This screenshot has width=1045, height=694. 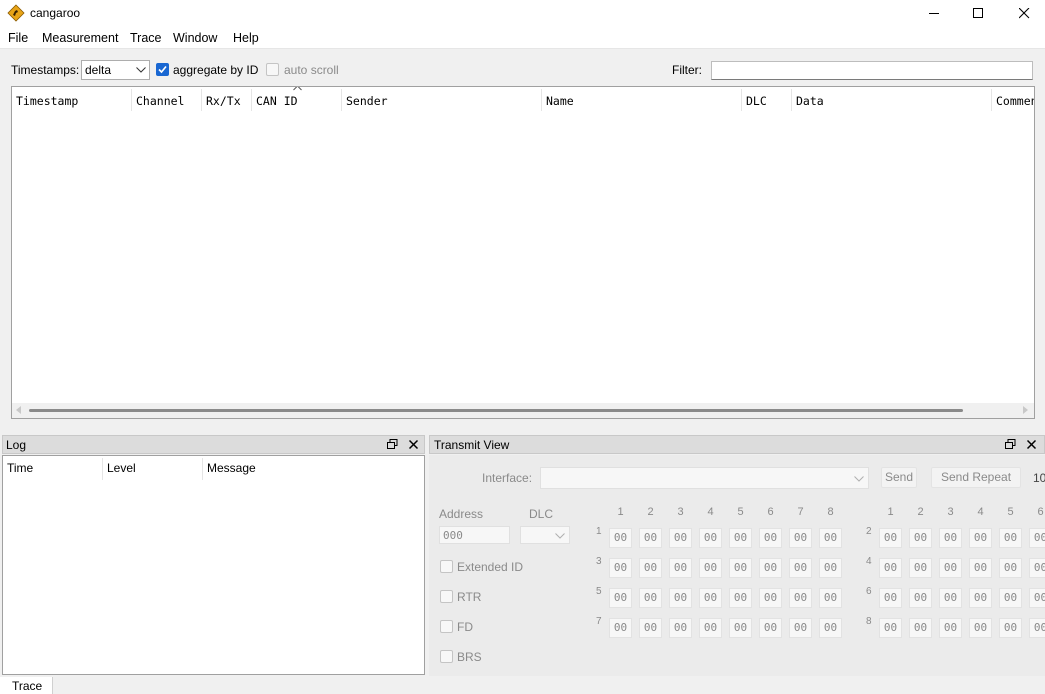 What do you see at coordinates (756, 101) in the screenshot?
I see `column-header-dlc: DLC` at bounding box center [756, 101].